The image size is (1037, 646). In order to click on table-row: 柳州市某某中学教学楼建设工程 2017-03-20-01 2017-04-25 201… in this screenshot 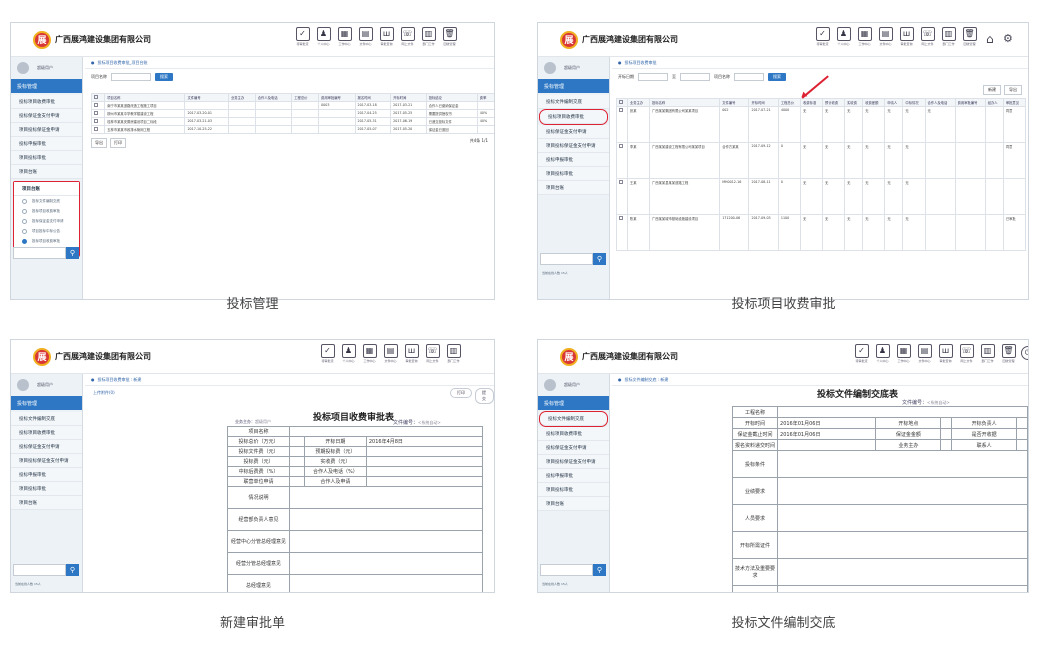, I will do `click(292, 113)`.